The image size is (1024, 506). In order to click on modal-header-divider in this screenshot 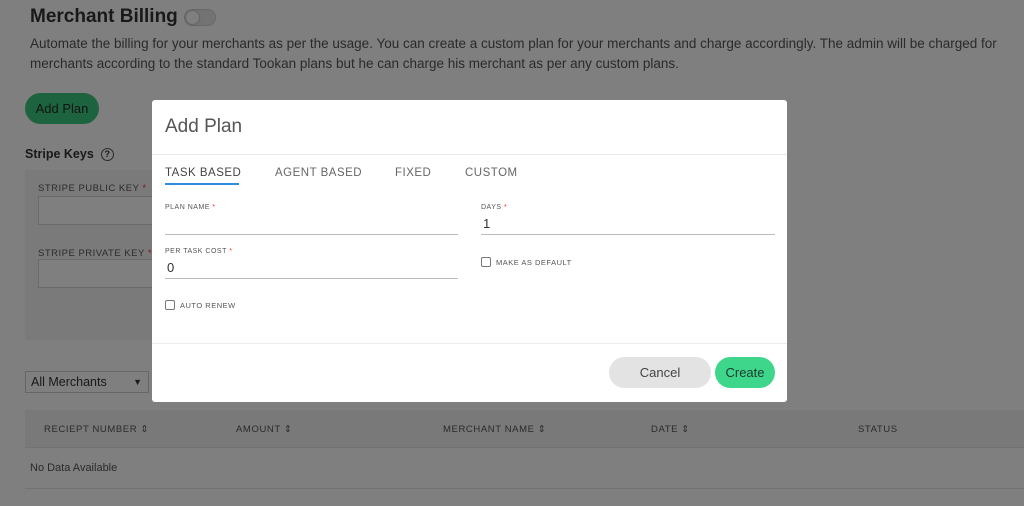, I will do `click(469, 154)`.